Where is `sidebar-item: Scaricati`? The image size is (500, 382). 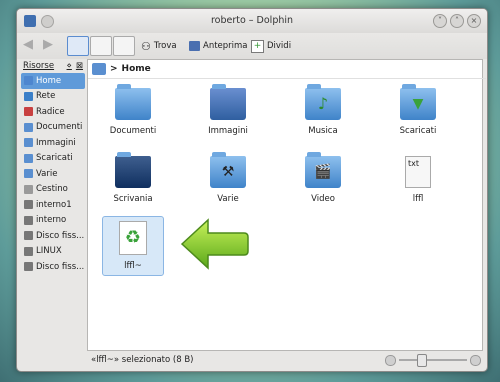
sidebar-item: Scaricati is located at coordinates (53, 159).